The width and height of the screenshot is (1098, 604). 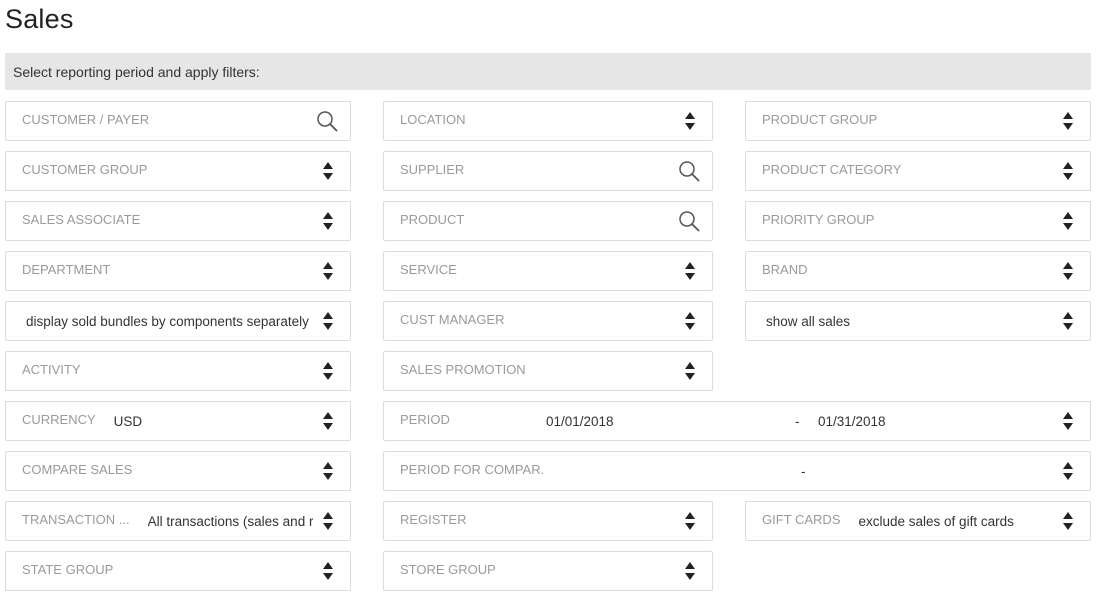 I want to click on register-select: REGISTER, so click(x=548, y=521).